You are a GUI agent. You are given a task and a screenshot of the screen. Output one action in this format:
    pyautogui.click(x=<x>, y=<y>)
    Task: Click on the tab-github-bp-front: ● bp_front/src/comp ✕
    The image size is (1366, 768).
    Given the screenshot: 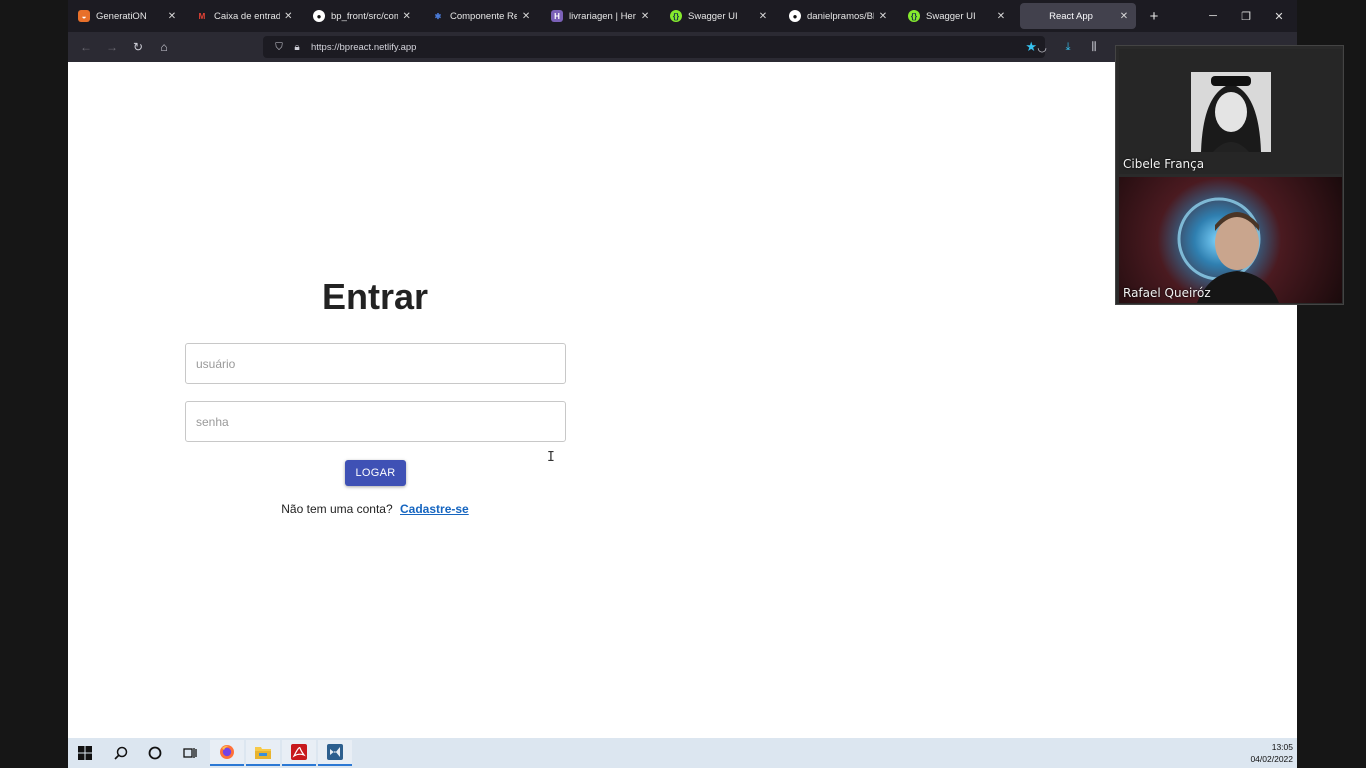 What is the action you would take?
    pyautogui.click(x=361, y=16)
    